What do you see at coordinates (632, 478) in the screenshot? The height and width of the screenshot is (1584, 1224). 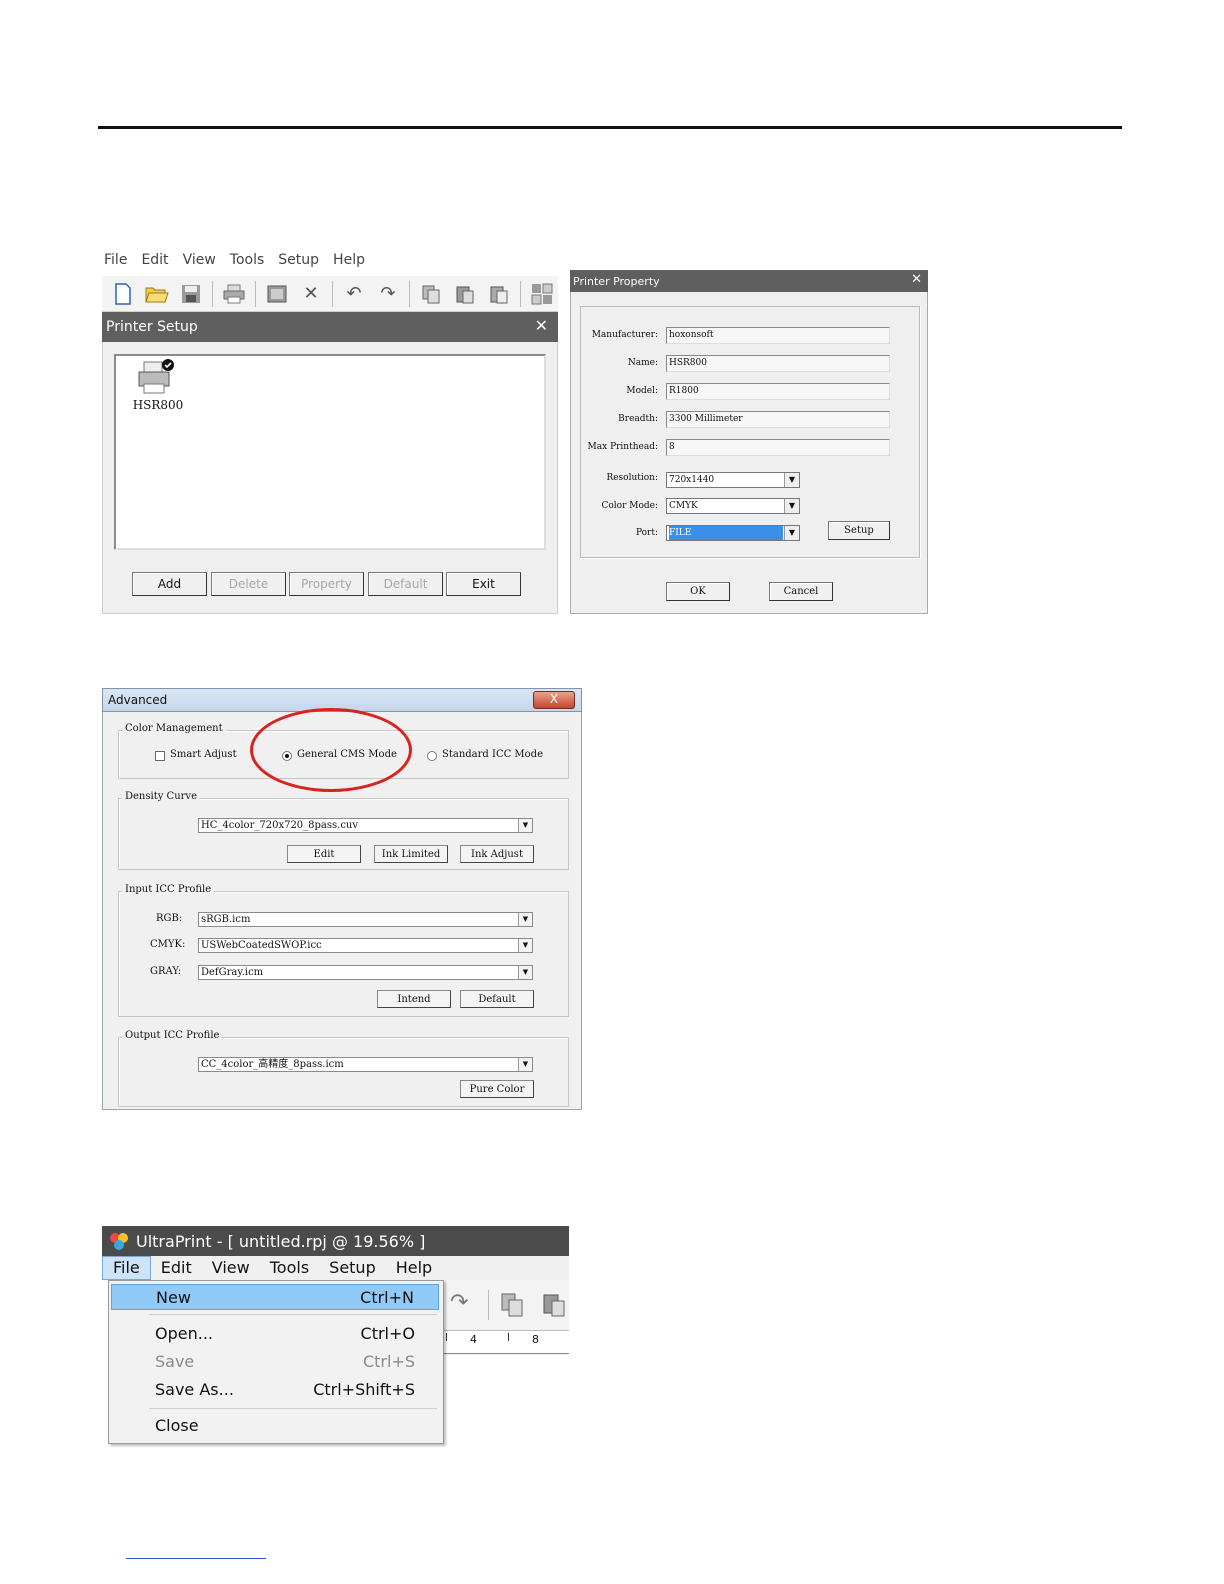 I see `resolution-label: Resolution:` at bounding box center [632, 478].